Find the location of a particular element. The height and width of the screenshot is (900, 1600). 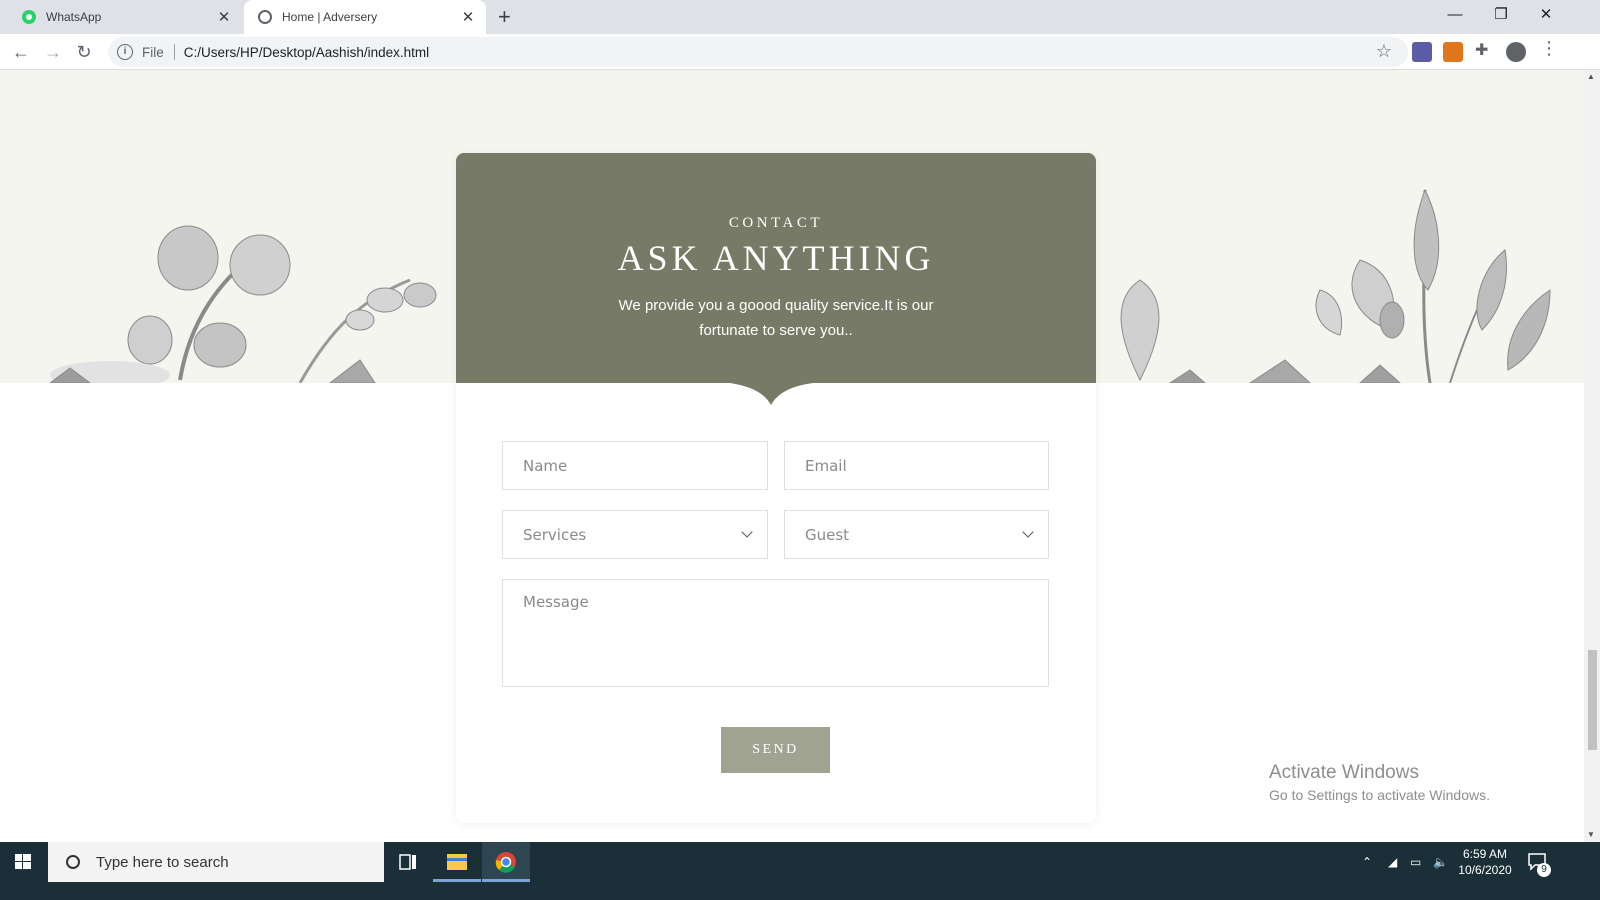

email-input: Email is located at coordinates (916, 465).